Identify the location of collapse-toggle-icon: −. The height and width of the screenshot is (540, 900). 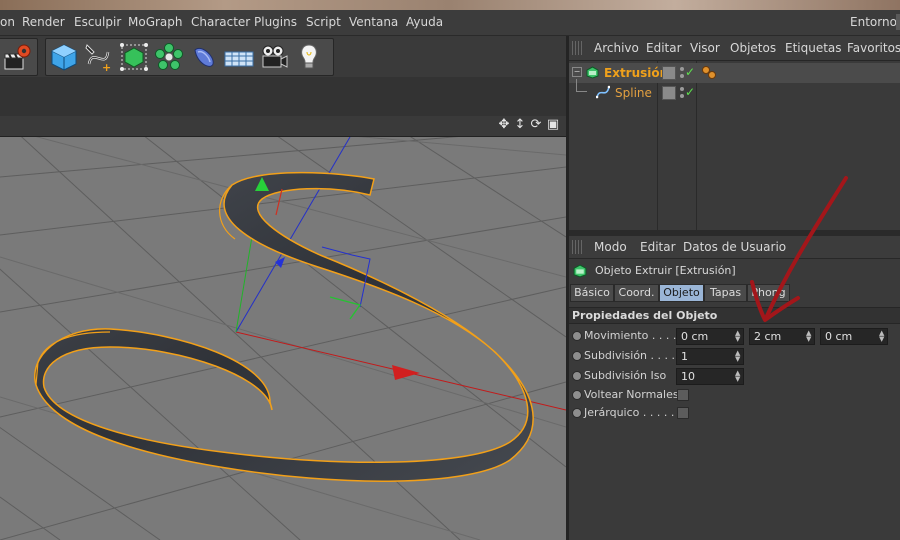
(577, 72).